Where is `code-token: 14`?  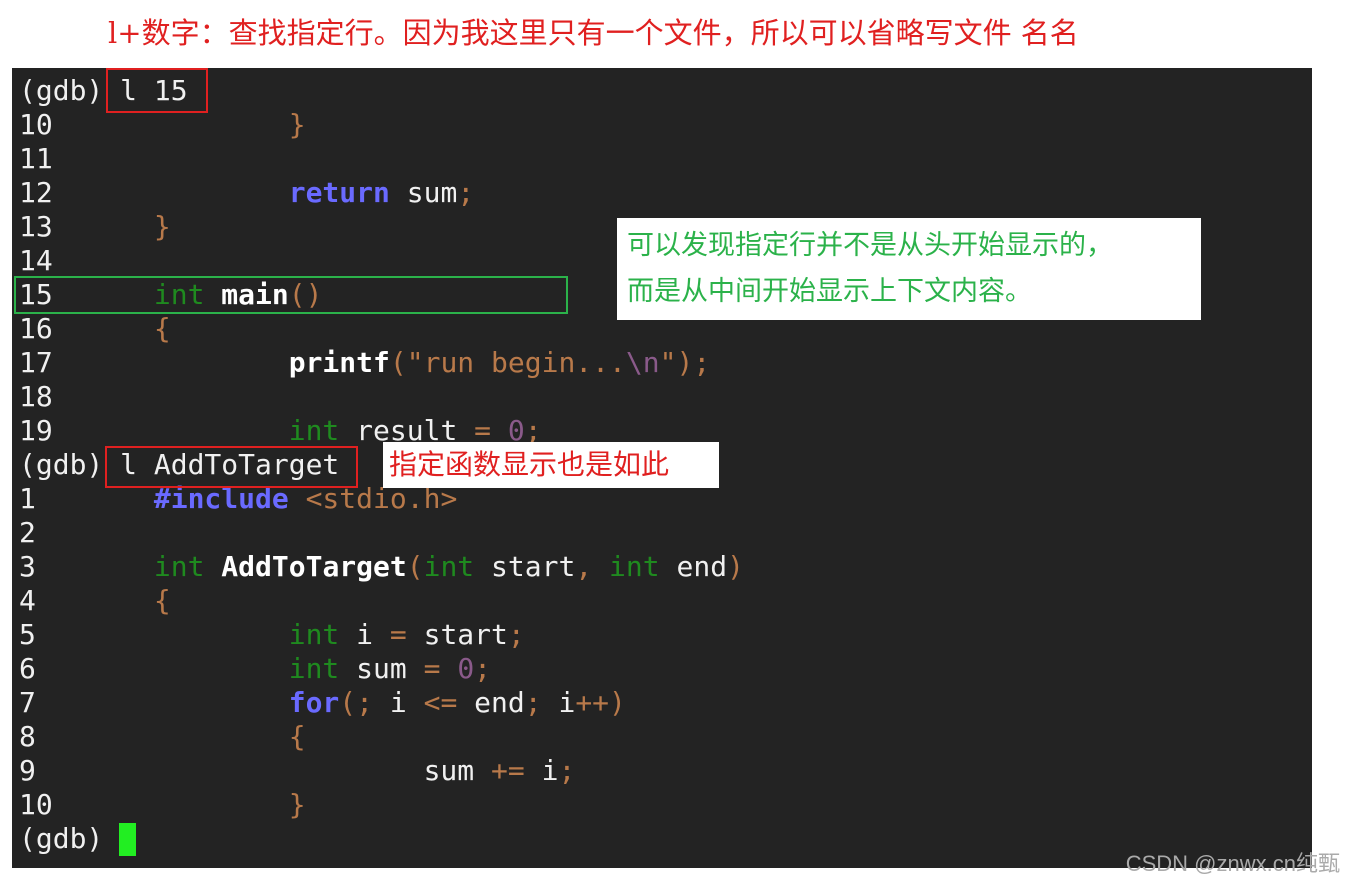
code-token: 14 is located at coordinates (36, 260).